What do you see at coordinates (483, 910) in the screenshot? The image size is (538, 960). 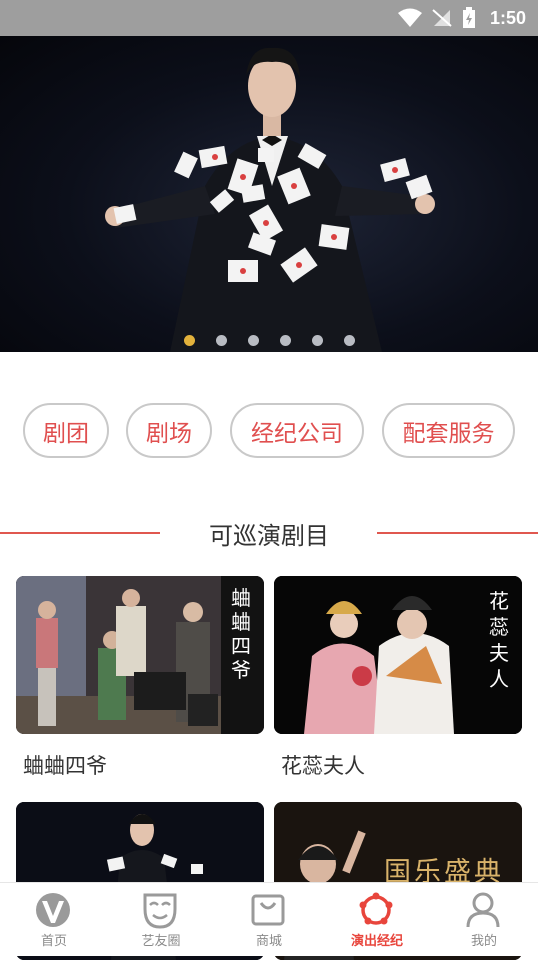 I see `person-icon` at bounding box center [483, 910].